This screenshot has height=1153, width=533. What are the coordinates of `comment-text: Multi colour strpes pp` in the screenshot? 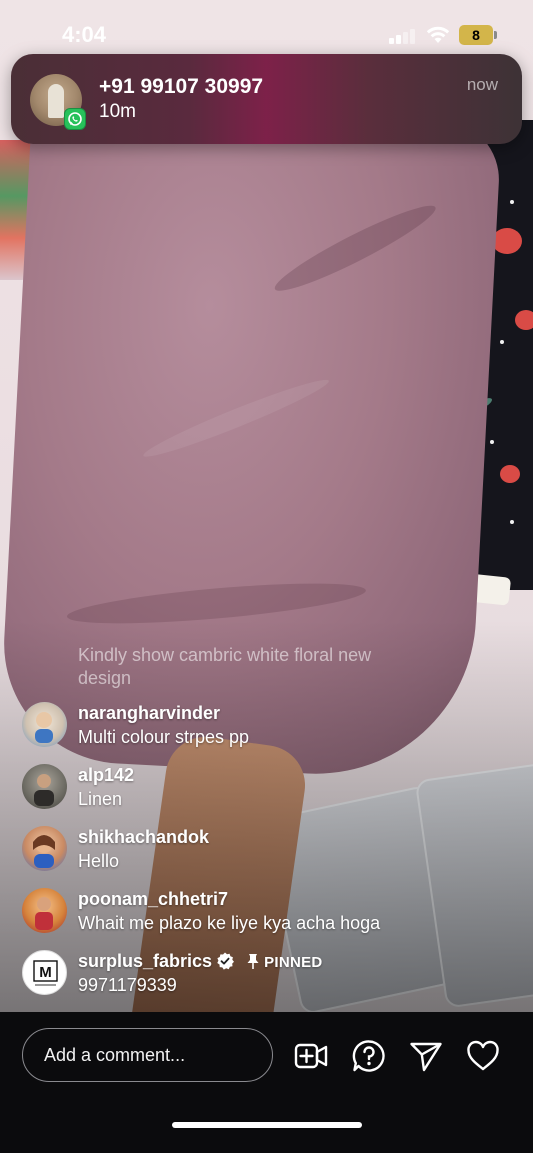 It's located at (164, 737).